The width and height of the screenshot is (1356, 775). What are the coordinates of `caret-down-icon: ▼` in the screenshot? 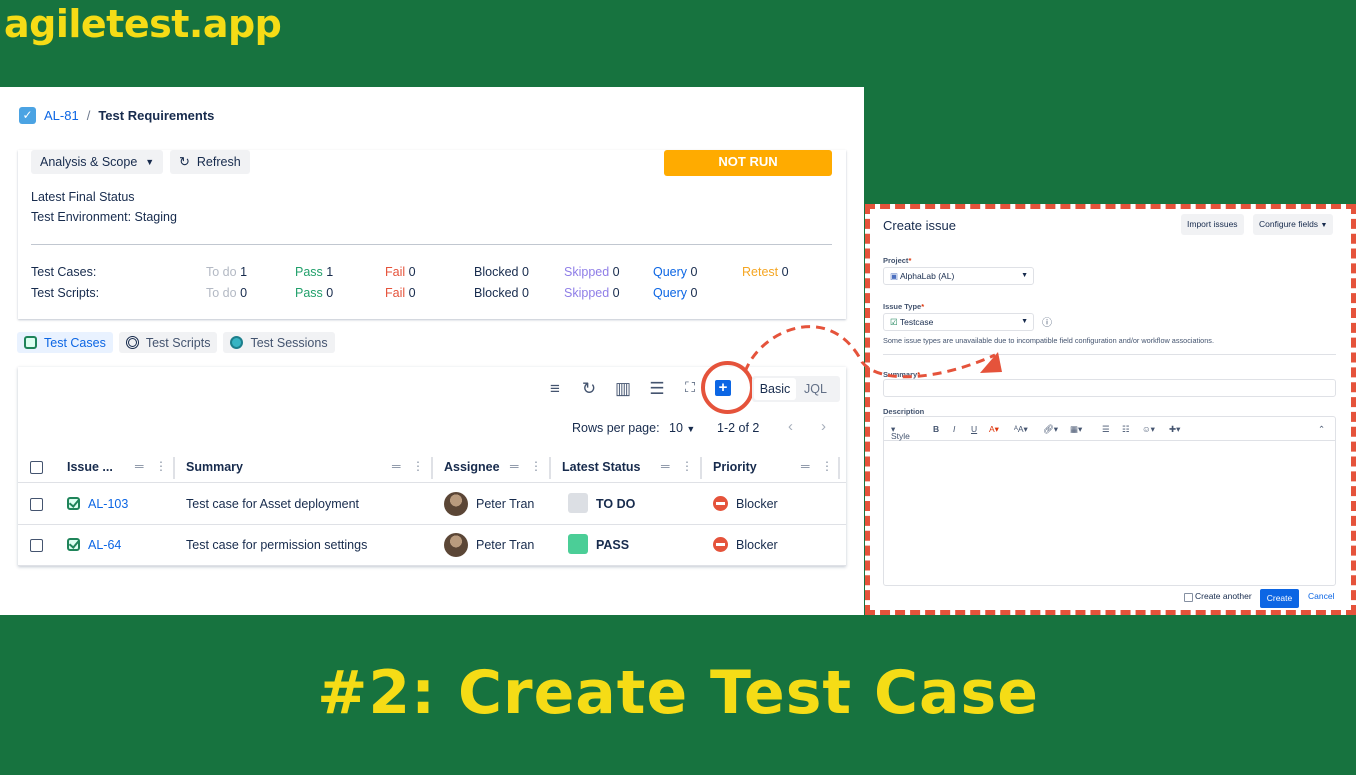 It's located at (691, 429).